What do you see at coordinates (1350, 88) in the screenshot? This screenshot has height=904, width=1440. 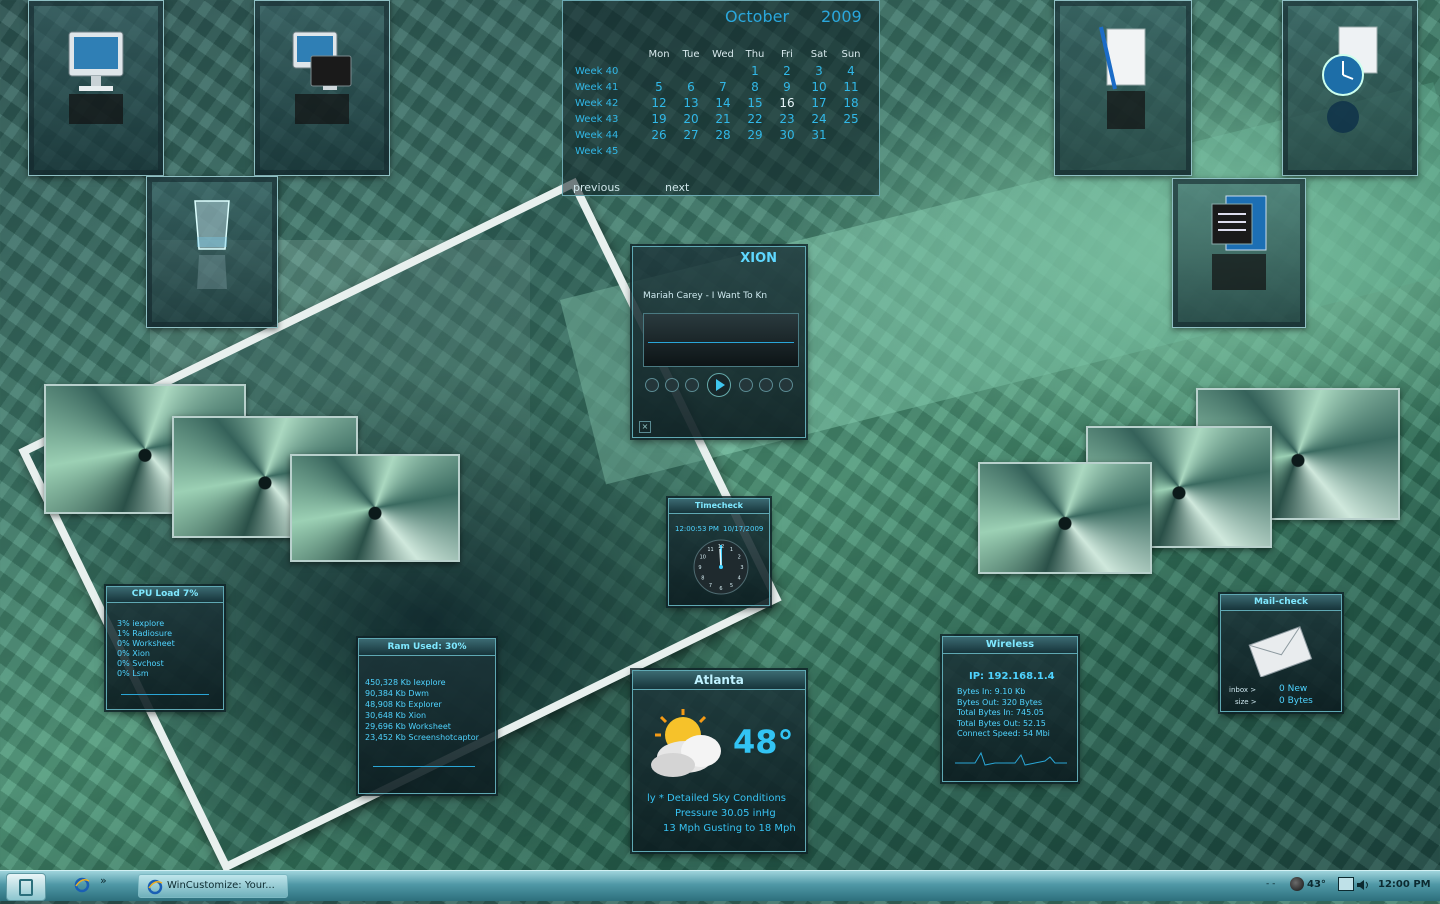 I see `clock-icon-tile` at bounding box center [1350, 88].